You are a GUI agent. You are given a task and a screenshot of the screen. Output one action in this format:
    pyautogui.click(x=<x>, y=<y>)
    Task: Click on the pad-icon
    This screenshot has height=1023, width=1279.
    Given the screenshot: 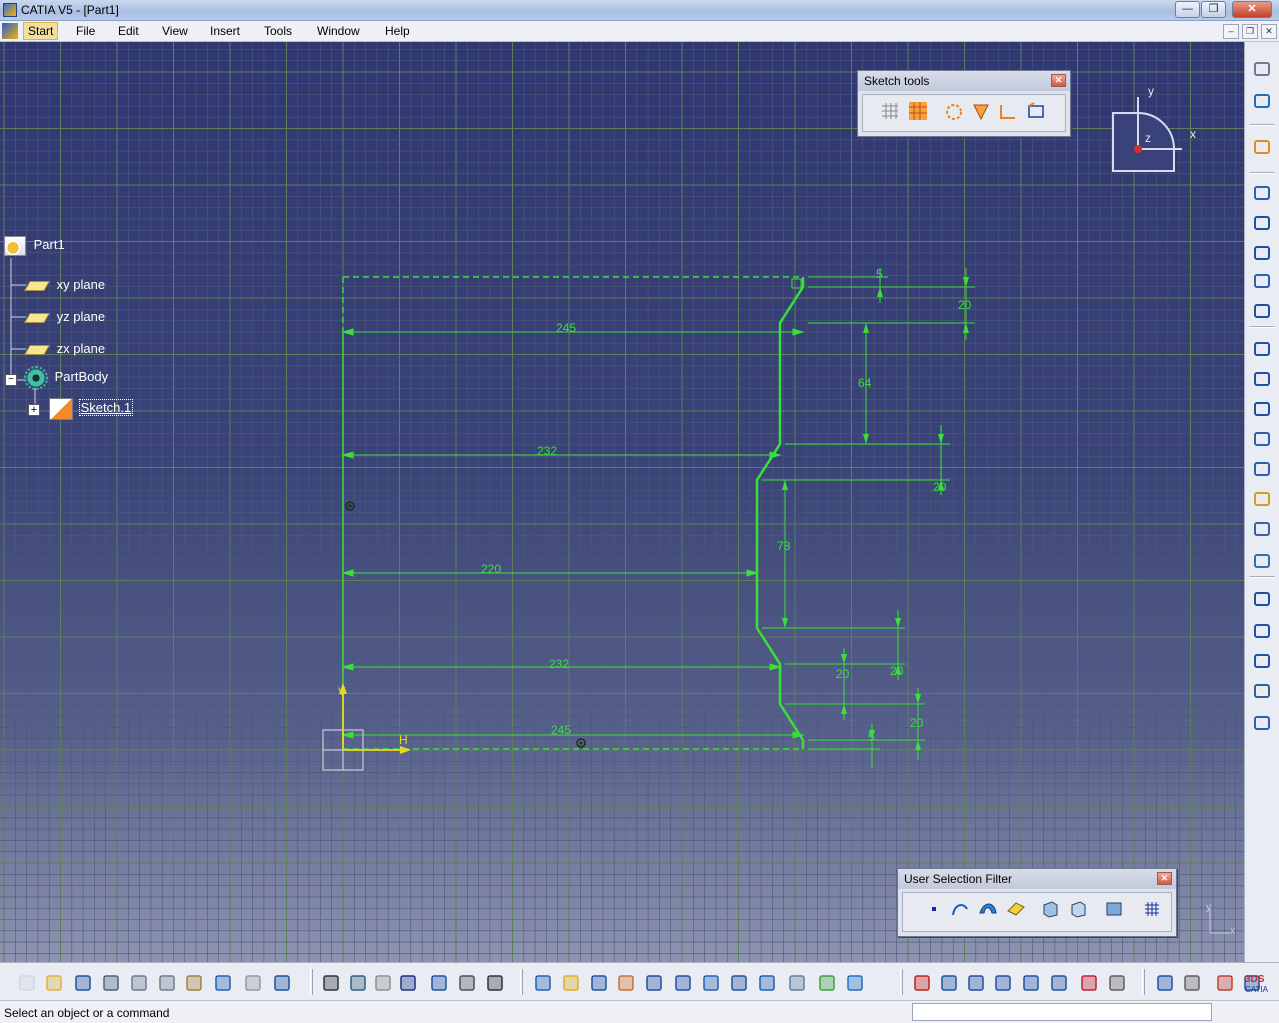 What is the action you would take?
    pyautogui.click(x=949, y=983)
    